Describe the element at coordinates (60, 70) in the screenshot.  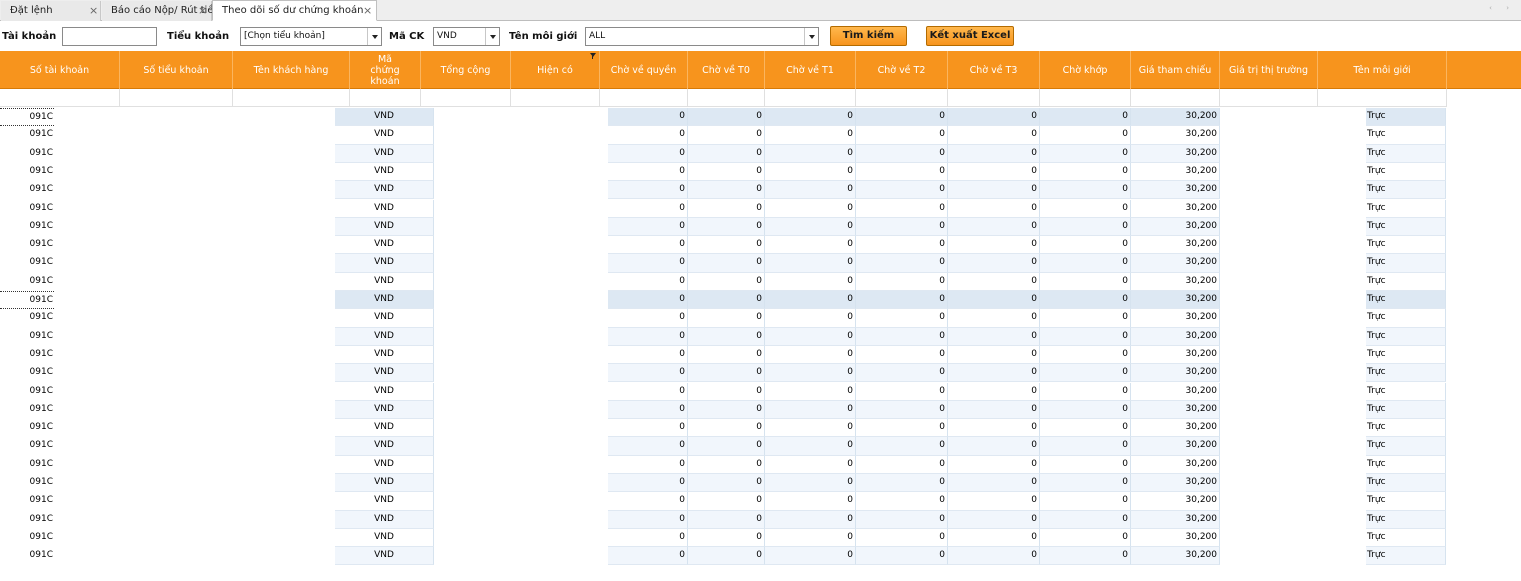
I see `column-header: Số tài khoản` at that location.